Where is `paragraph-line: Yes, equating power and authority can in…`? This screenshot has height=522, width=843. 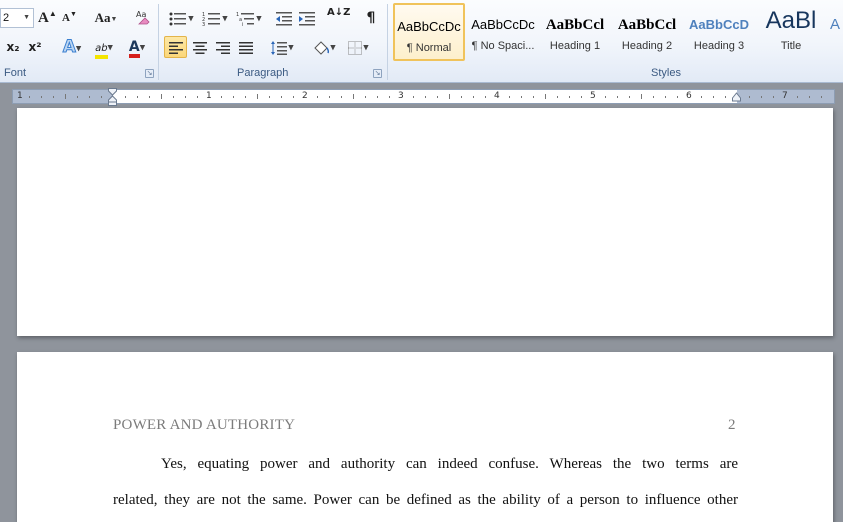
paragraph-line: Yes, equating power and authority can in… is located at coordinates (425, 464).